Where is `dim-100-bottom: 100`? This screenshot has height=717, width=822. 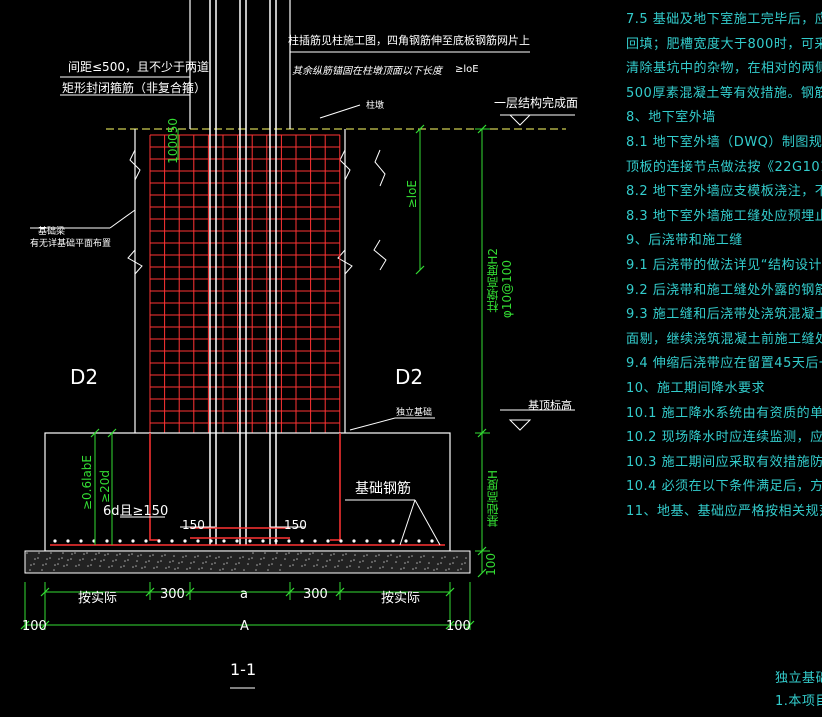
dim-100-bottom: 100 is located at coordinates (491, 564).